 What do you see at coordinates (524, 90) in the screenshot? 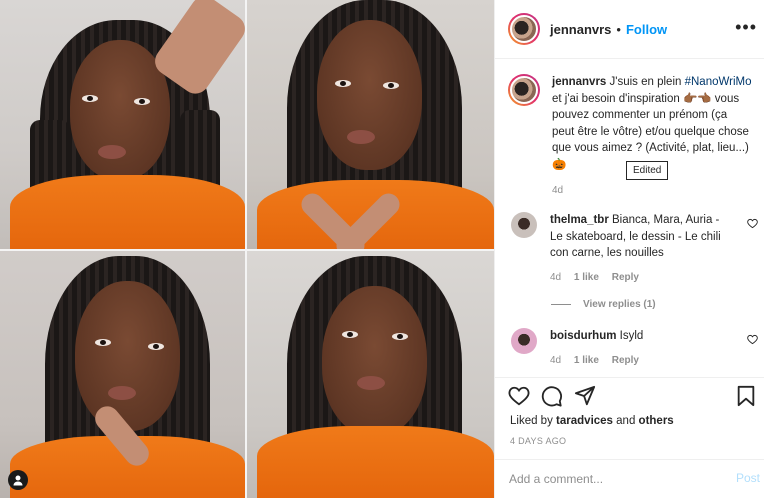
I see `caption-avatar` at bounding box center [524, 90].